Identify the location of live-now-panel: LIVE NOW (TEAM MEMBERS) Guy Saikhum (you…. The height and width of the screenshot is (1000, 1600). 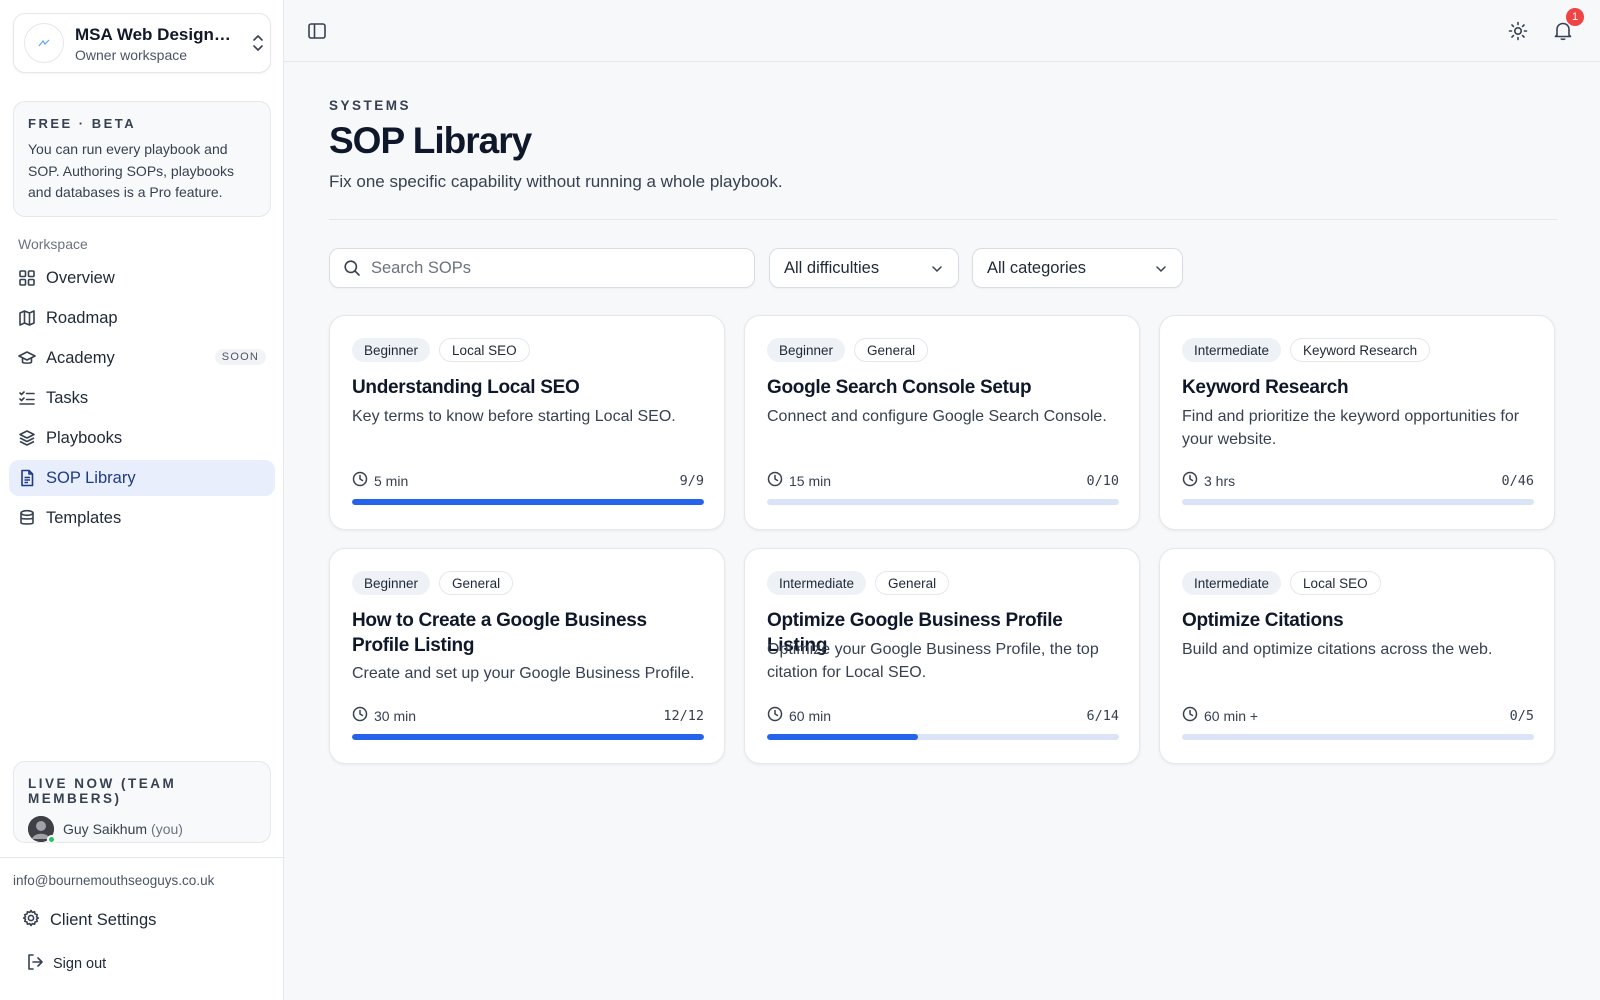
(142, 802).